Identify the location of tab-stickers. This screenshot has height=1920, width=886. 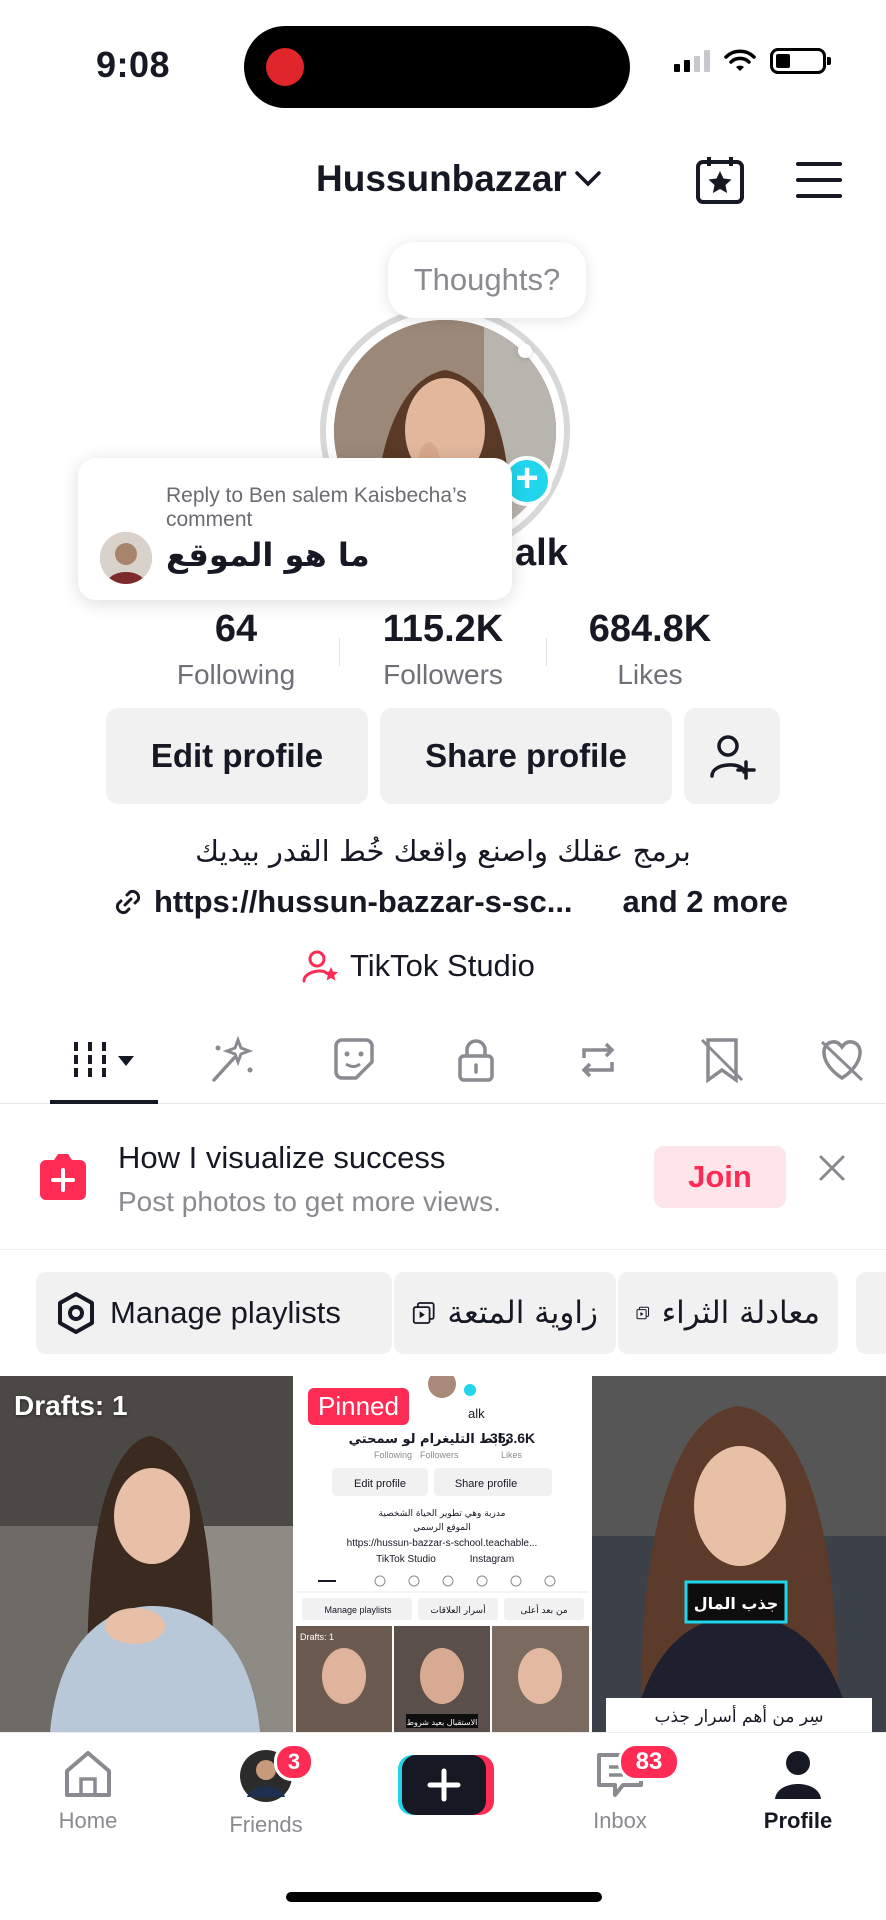
(354, 1062).